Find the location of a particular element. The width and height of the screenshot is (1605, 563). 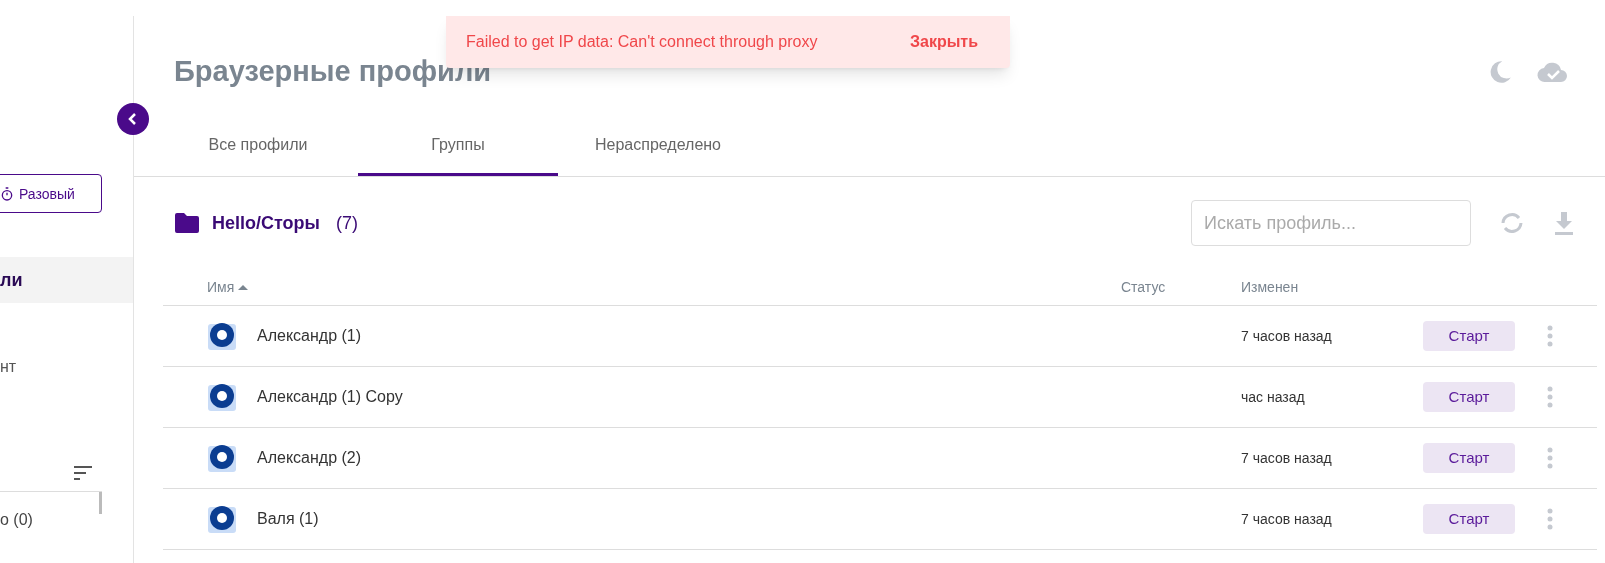

folder-icon is located at coordinates (187, 223).